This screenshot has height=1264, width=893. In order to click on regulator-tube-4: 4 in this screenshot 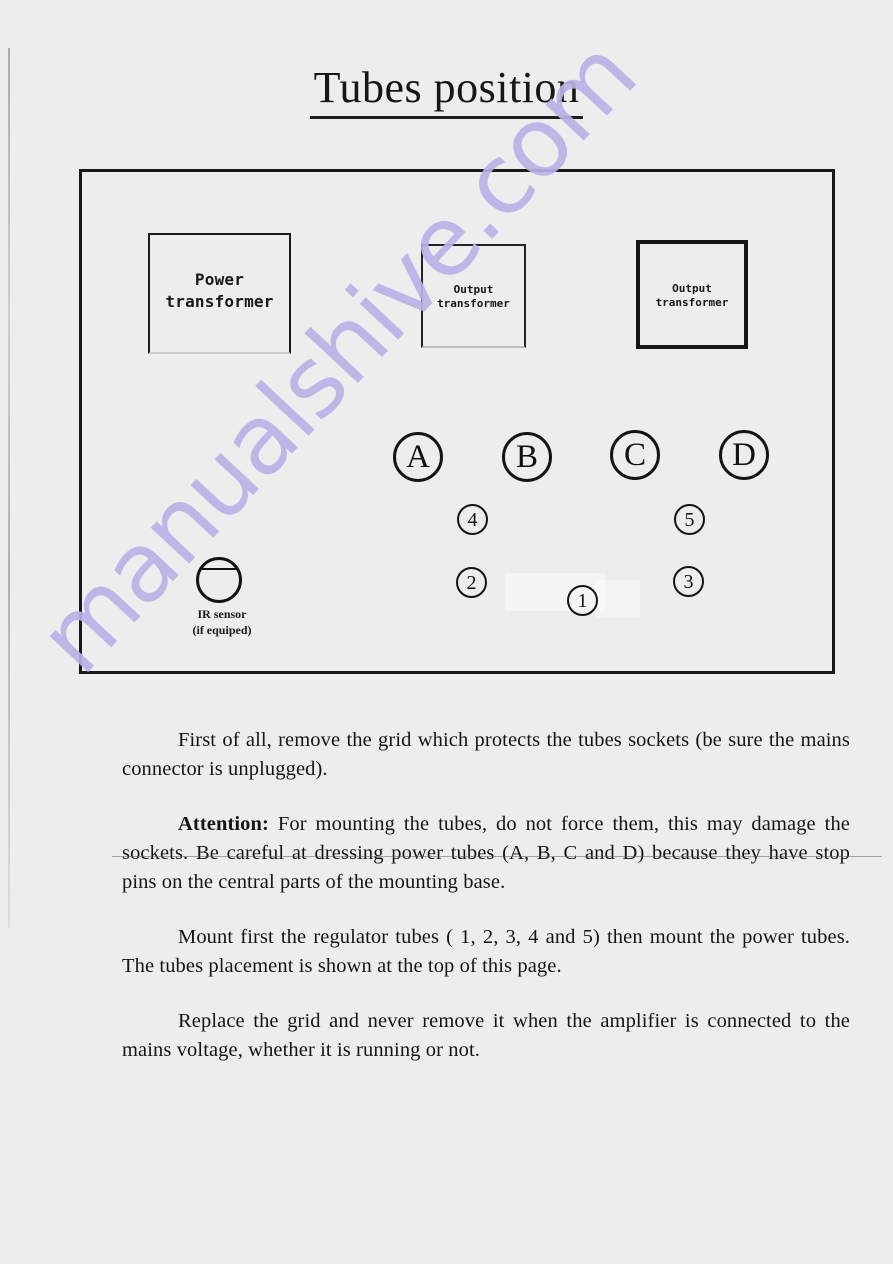, I will do `click(472, 519)`.